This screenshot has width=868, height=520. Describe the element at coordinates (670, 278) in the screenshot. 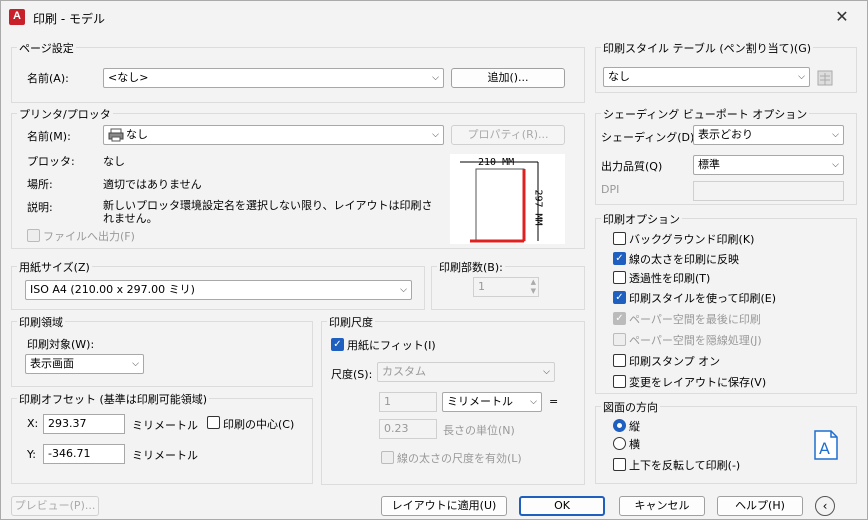

I see `option-label: 透過性を印刷(T)` at that location.